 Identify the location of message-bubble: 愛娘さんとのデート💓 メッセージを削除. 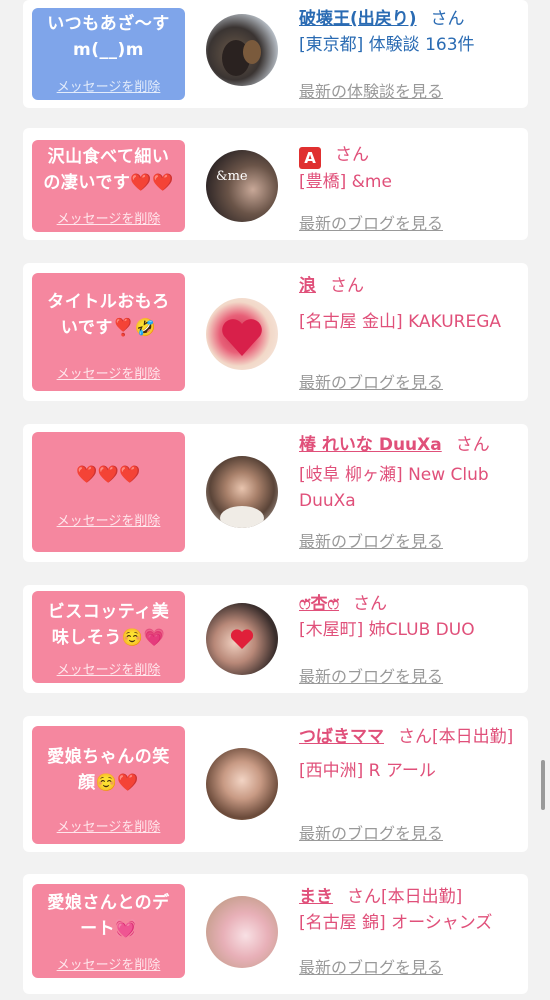
(108, 931).